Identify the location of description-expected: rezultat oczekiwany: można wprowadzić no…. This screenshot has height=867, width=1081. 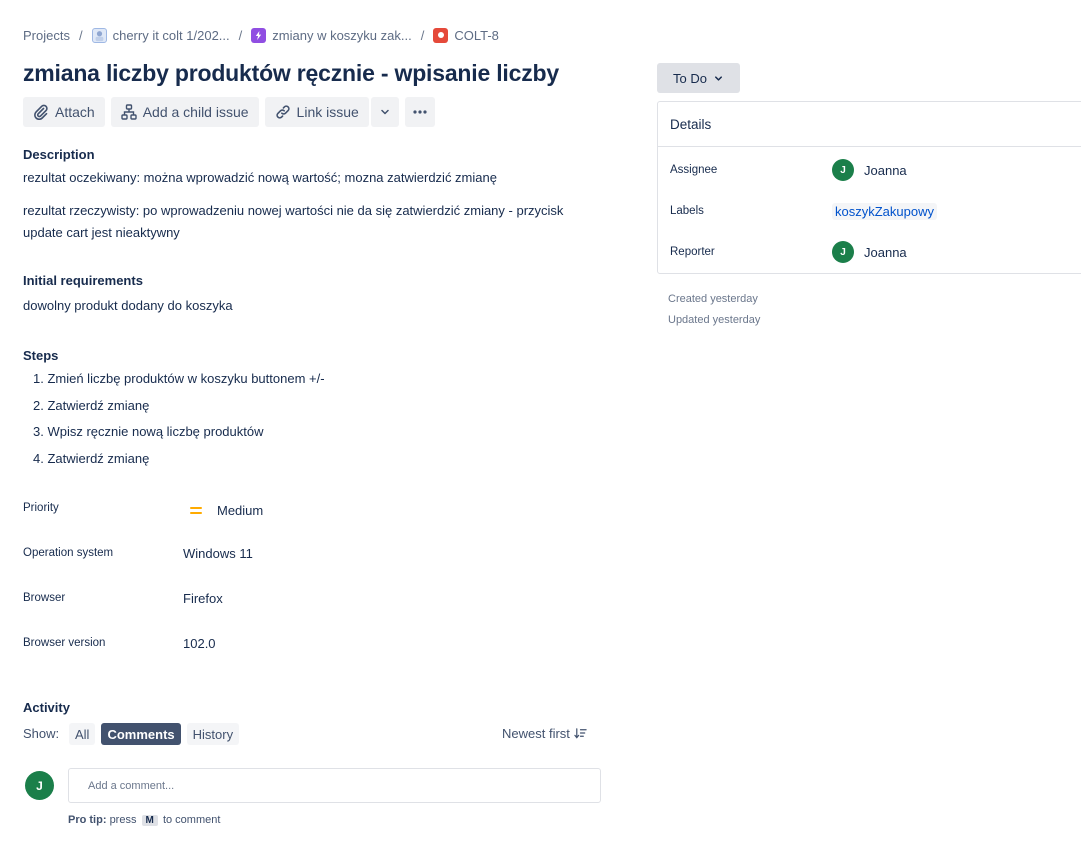
(260, 178).